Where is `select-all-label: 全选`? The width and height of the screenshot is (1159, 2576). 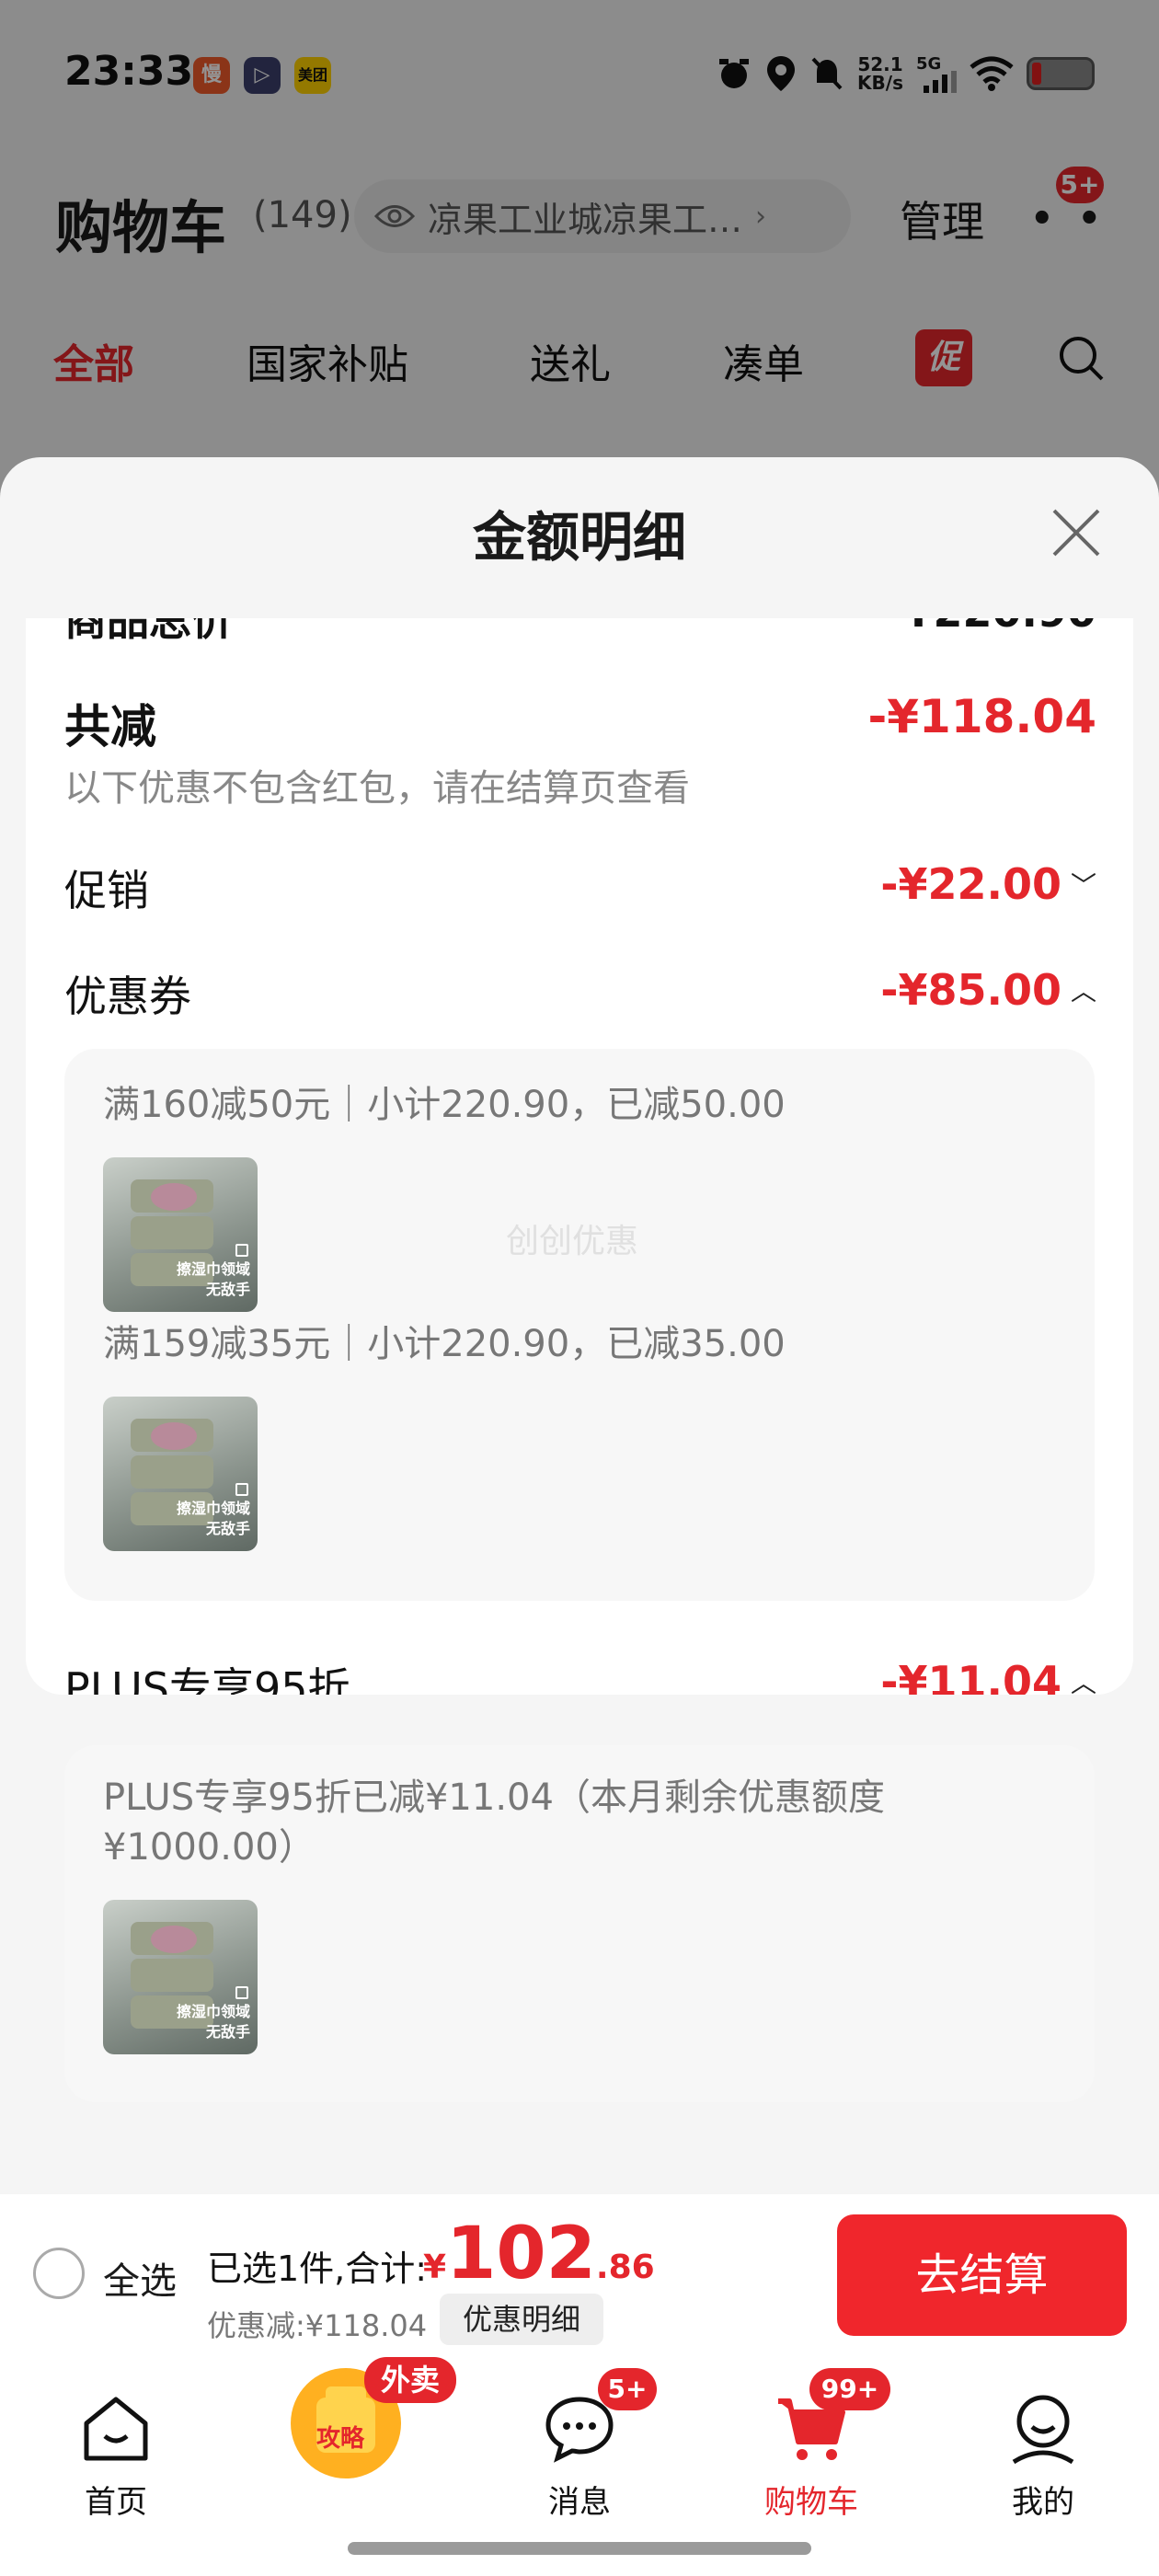
select-all-label: 全选 is located at coordinates (140, 2278).